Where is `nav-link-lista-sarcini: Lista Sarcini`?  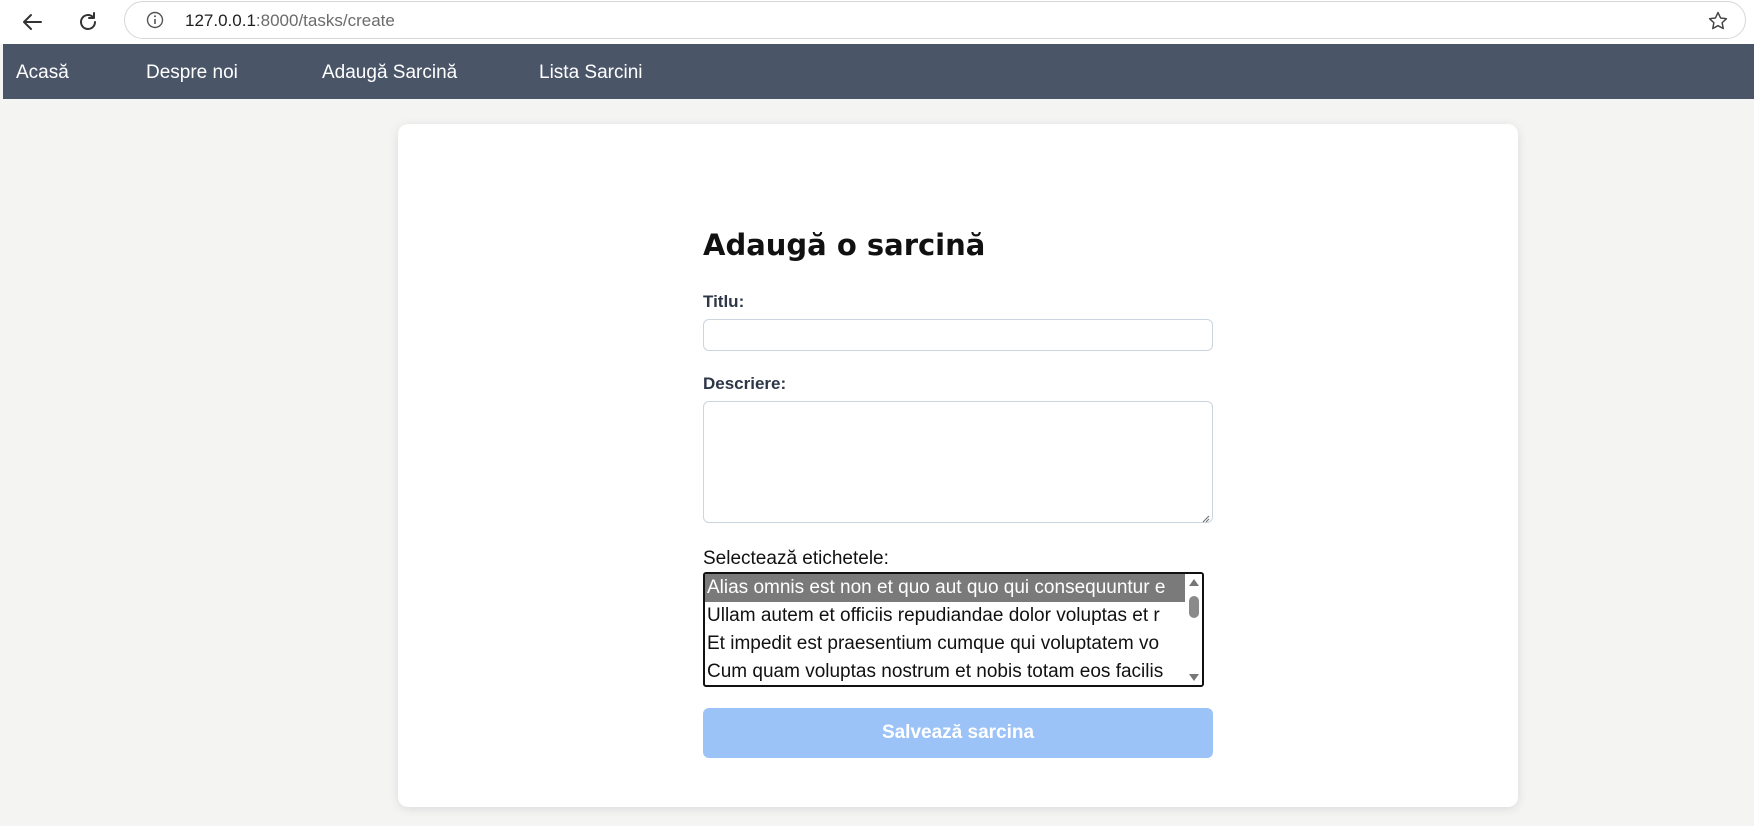 nav-link-lista-sarcini: Lista Sarcini is located at coordinates (591, 73).